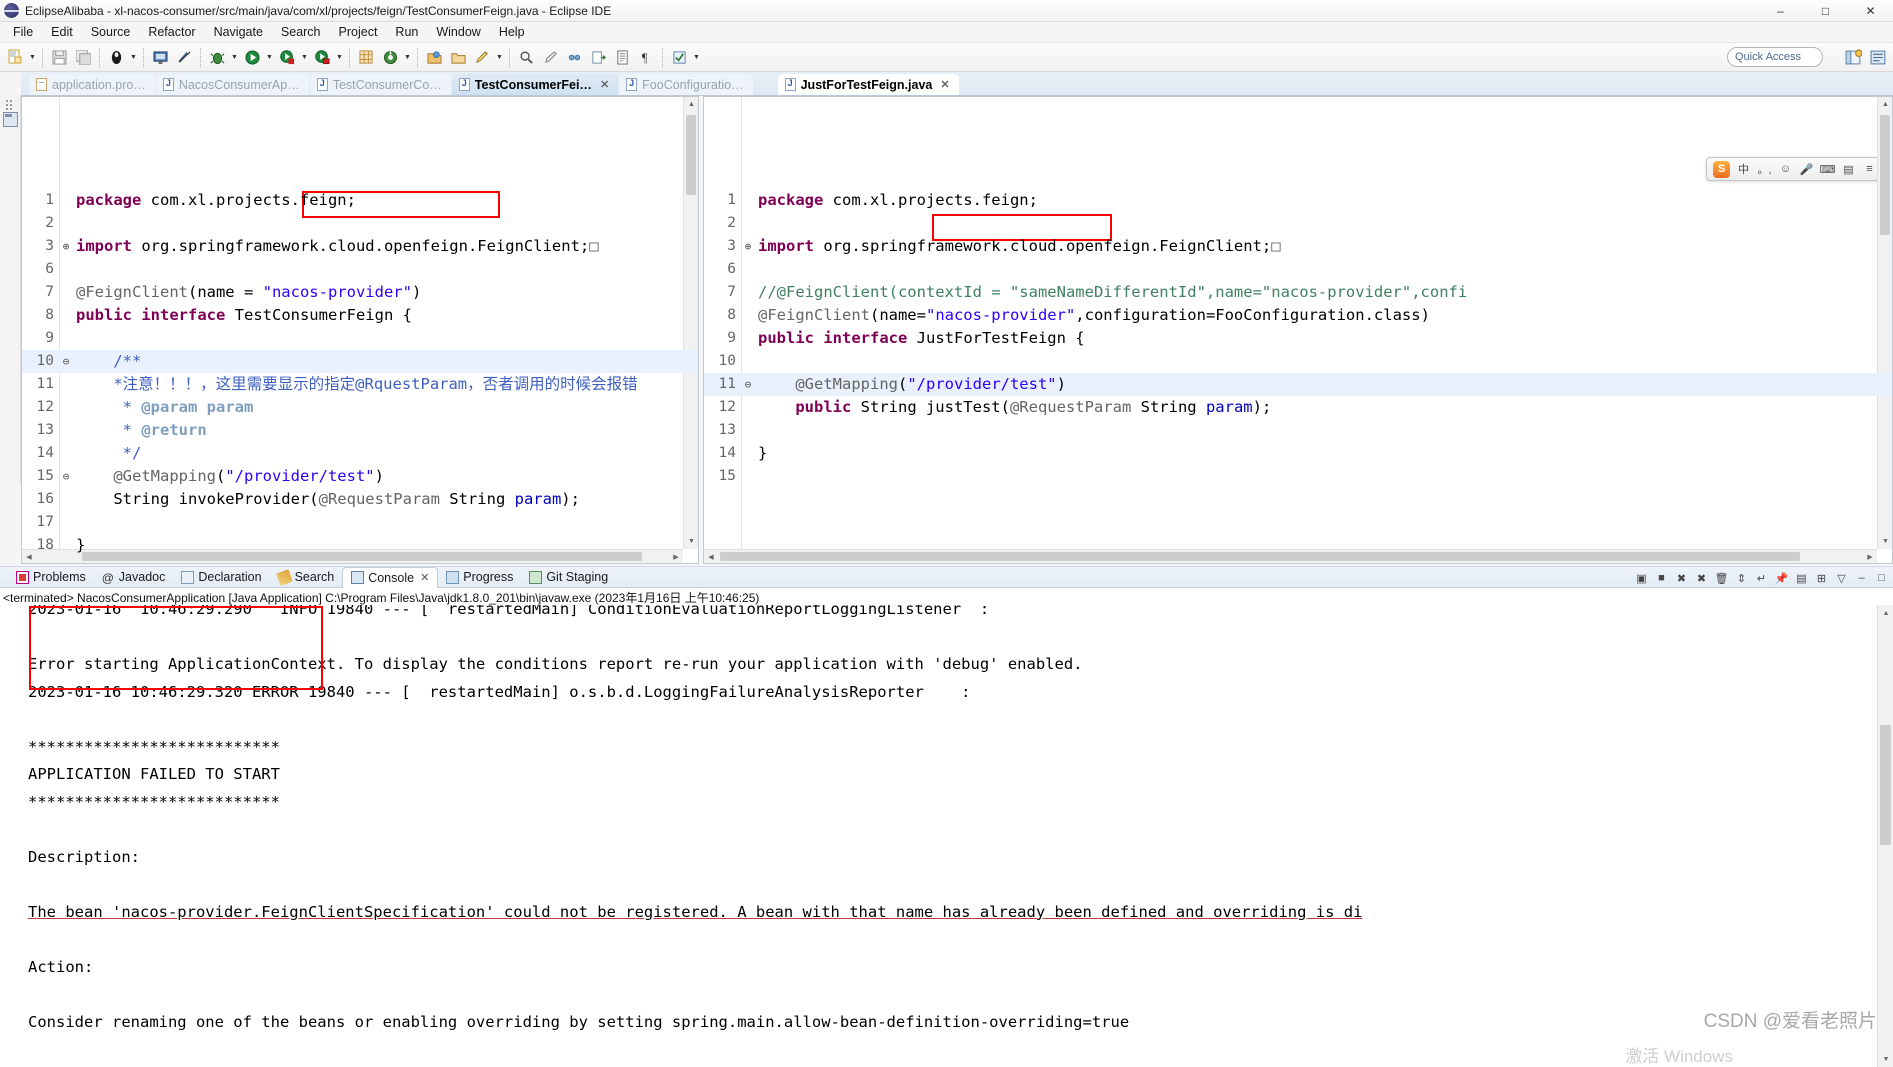  What do you see at coordinates (1881, 578) in the screenshot?
I see `maximize-icon: □` at bounding box center [1881, 578].